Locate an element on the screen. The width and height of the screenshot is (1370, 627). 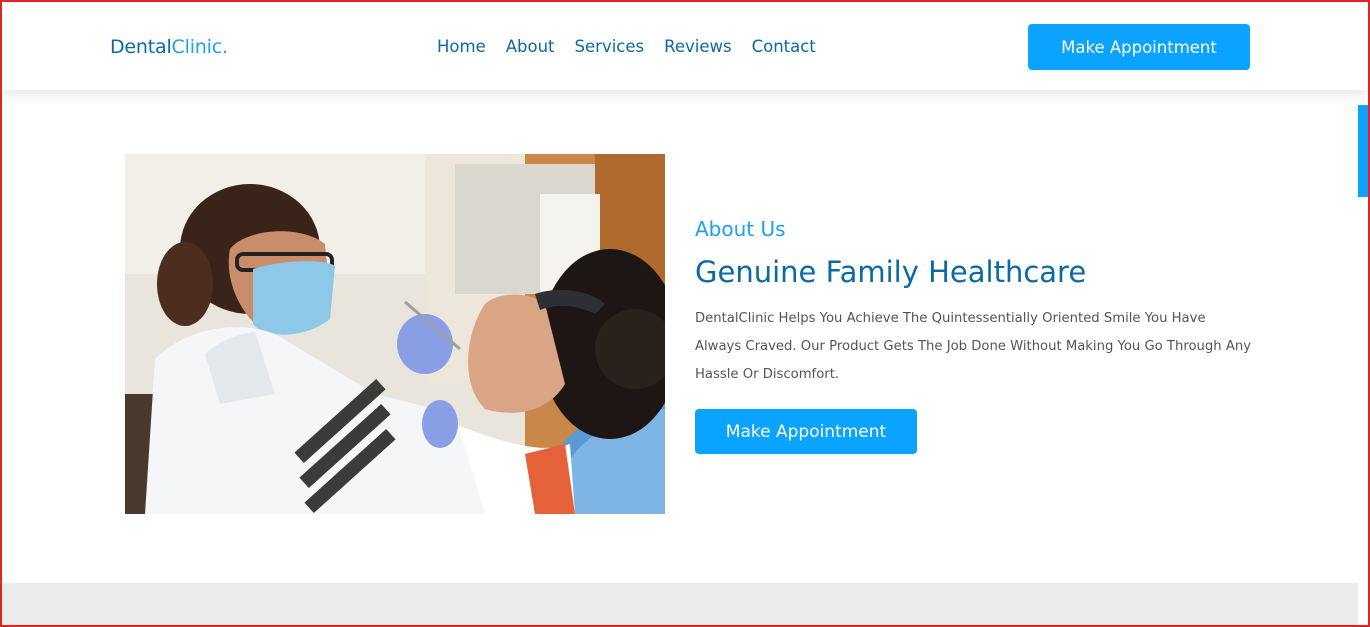
nav-link-about: About is located at coordinates (530, 47).